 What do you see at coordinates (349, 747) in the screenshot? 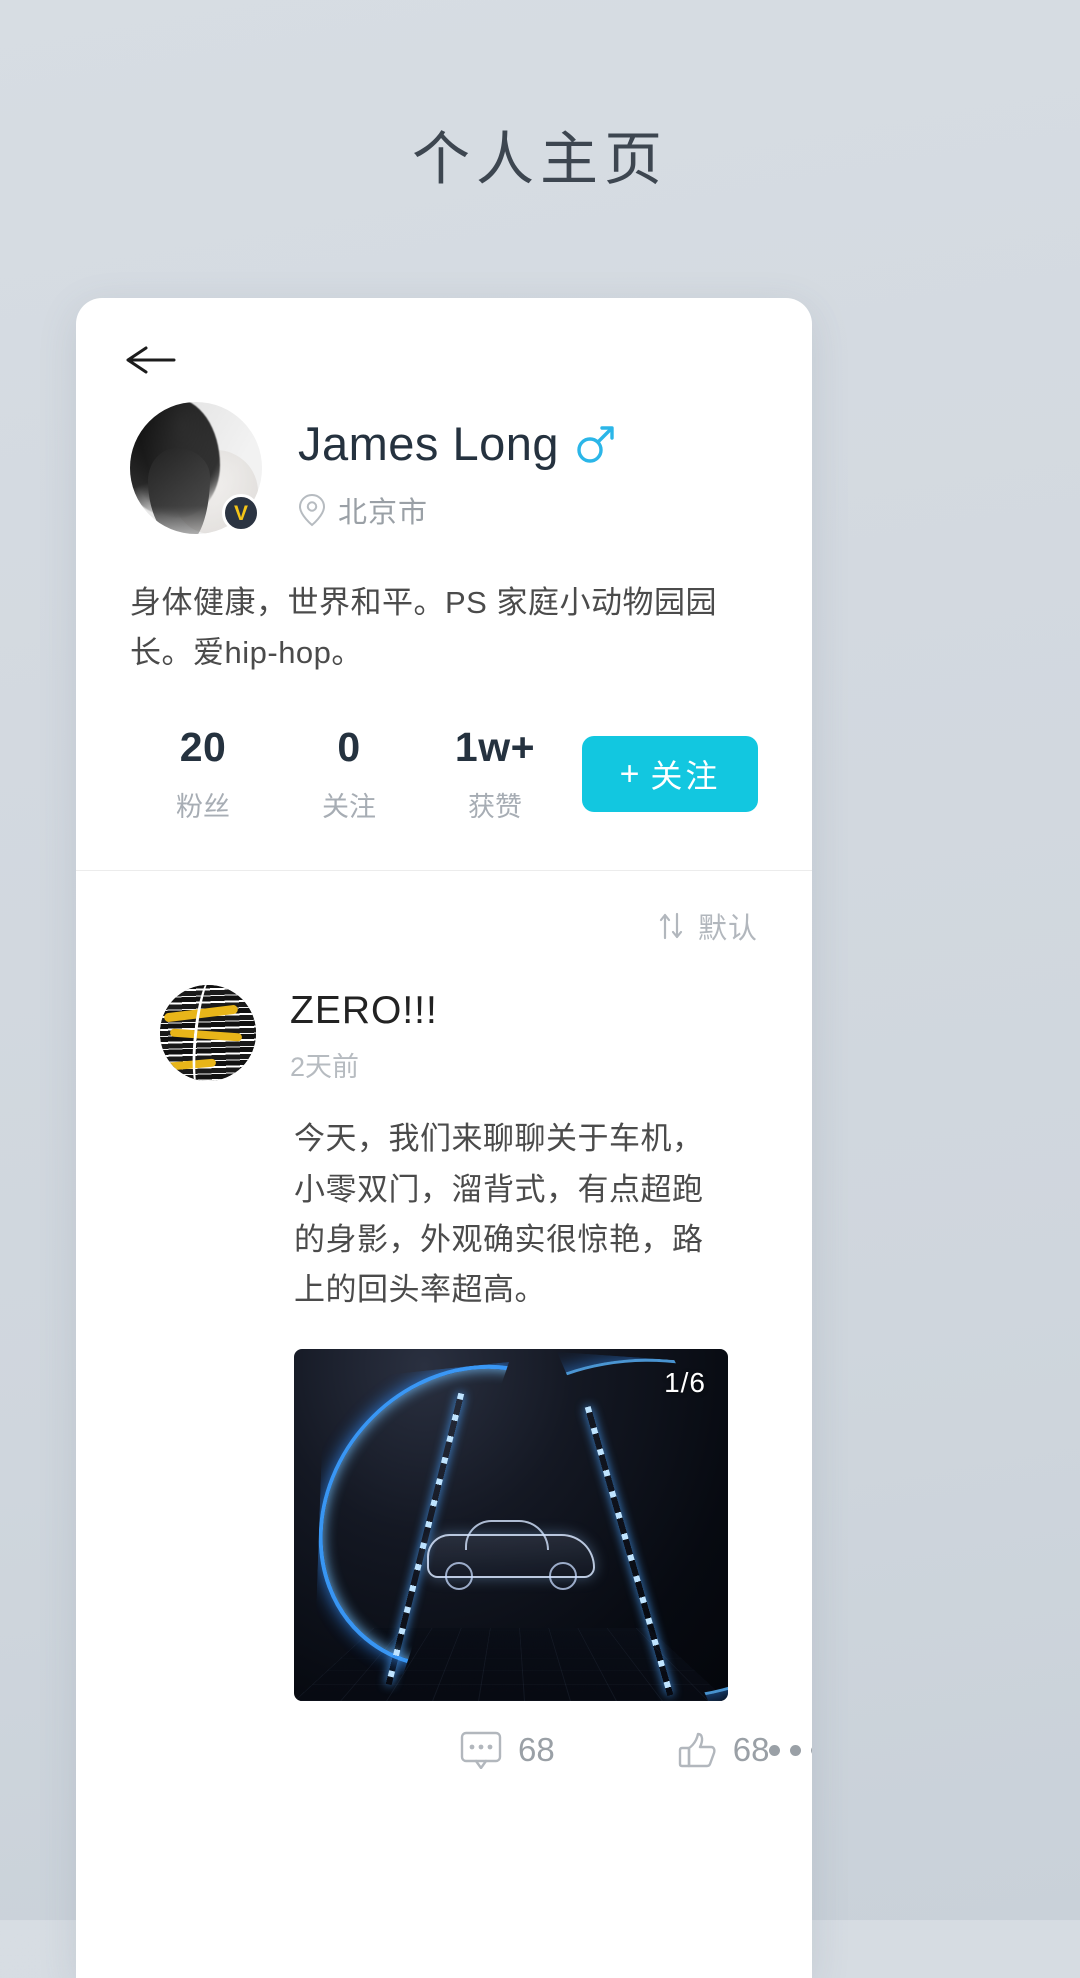
I see `stat-value: 0` at bounding box center [349, 747].